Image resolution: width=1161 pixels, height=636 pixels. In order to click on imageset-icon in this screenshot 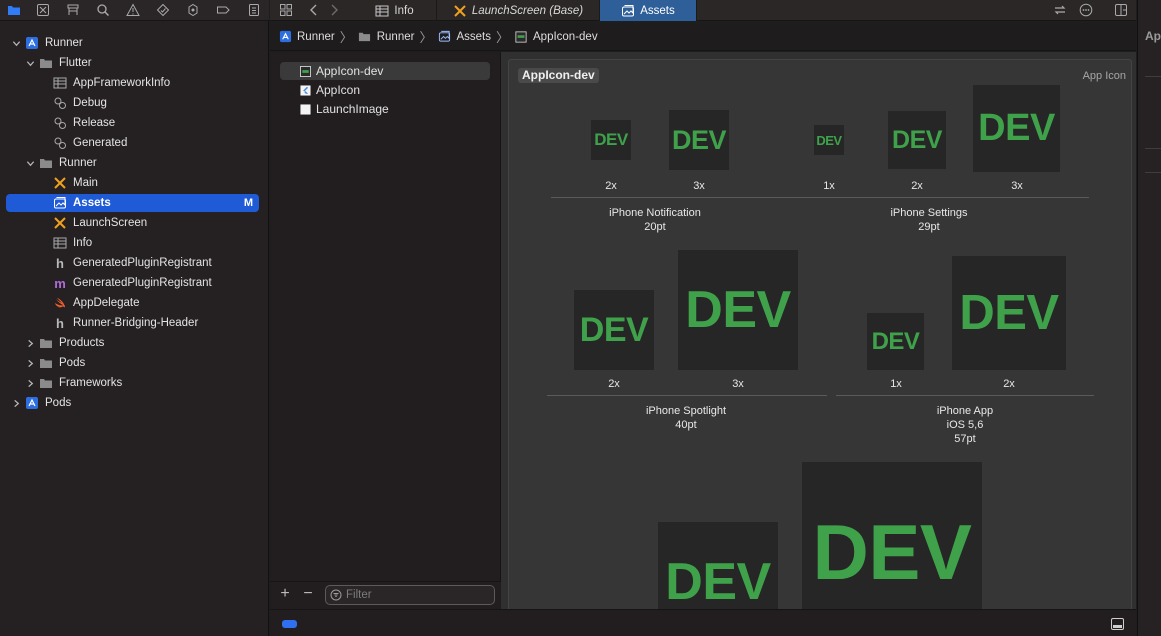, I will do `click(305, 109)`.